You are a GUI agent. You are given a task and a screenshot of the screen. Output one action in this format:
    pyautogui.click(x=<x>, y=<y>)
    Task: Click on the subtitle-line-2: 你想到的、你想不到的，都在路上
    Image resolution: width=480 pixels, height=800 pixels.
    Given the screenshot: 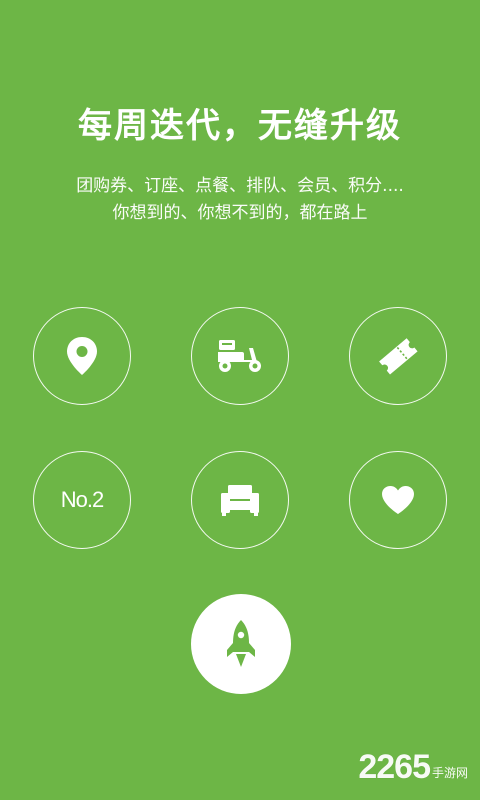 What is the action you would take?
    pyautogui.click(x=240, y=213)
    